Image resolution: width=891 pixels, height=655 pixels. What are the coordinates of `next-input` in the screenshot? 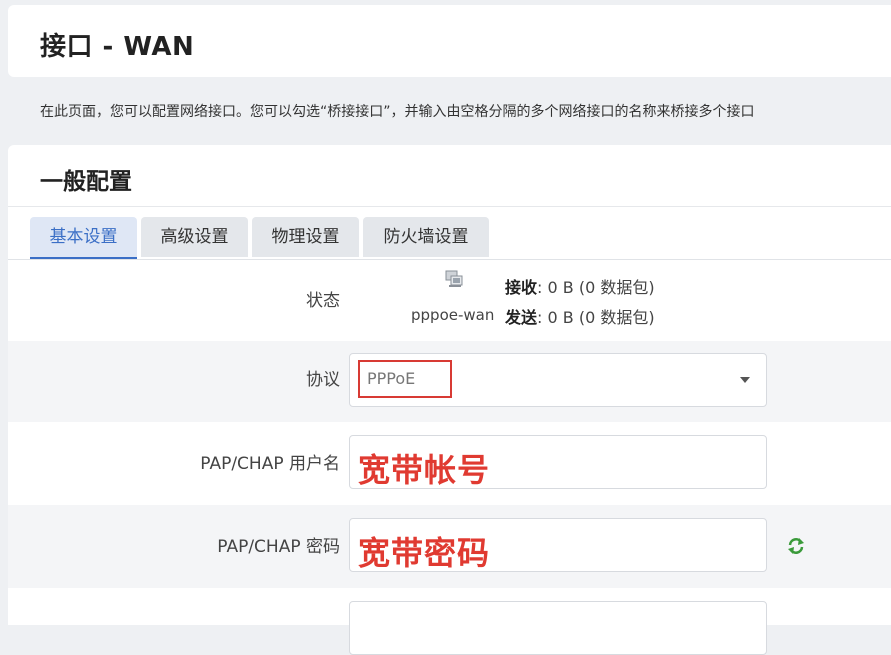 It's located at (558, 628).